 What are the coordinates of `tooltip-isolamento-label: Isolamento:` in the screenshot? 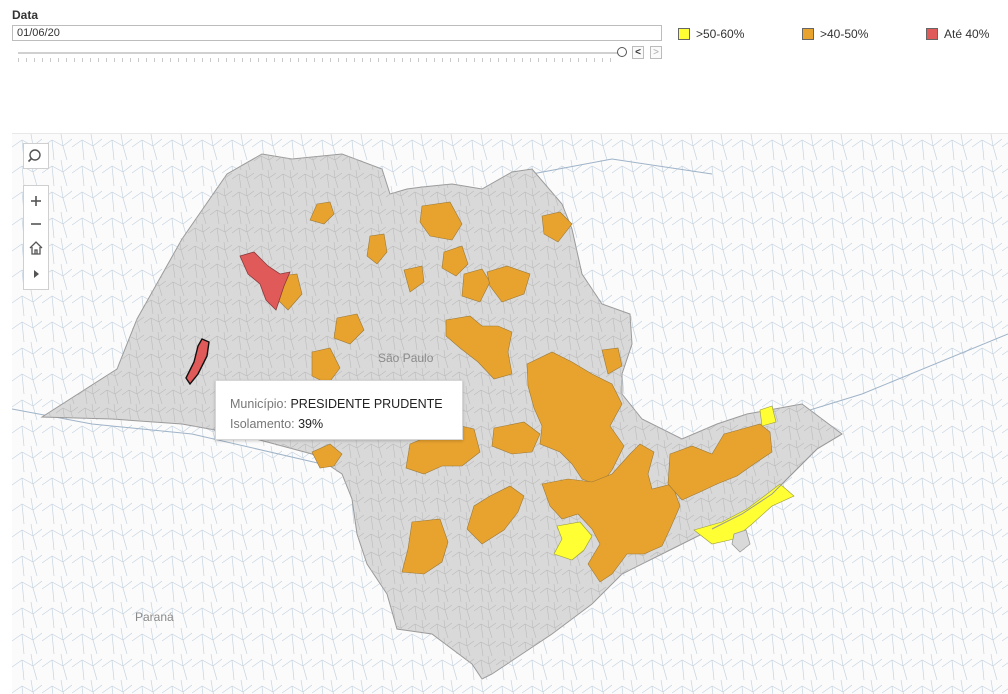 It's located at (262, 424).